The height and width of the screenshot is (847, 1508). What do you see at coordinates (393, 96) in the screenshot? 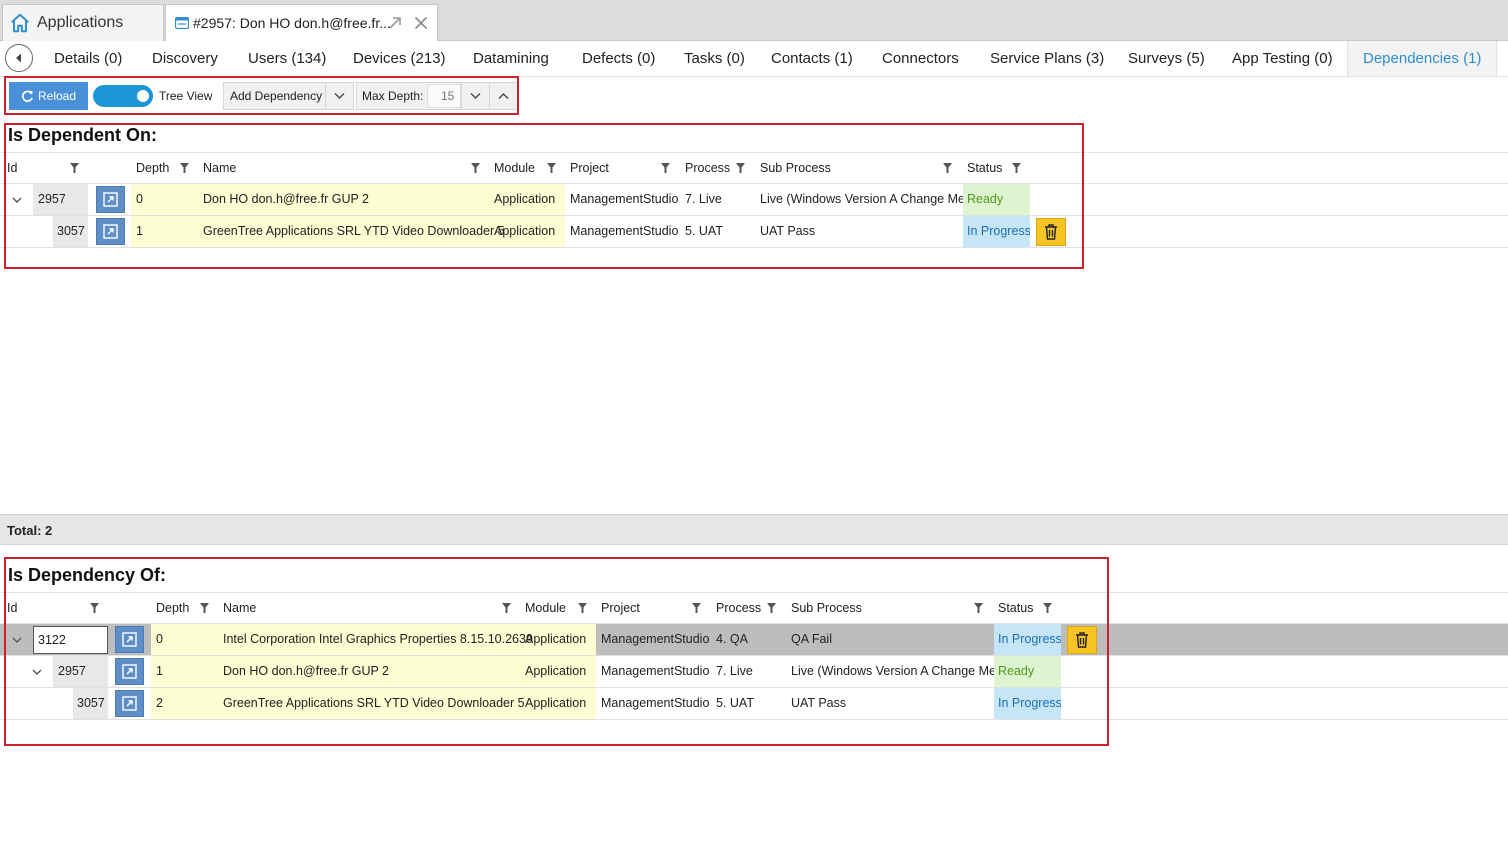
I see `max-depth-label: Max Depth:` at bounding box center [393, 96].